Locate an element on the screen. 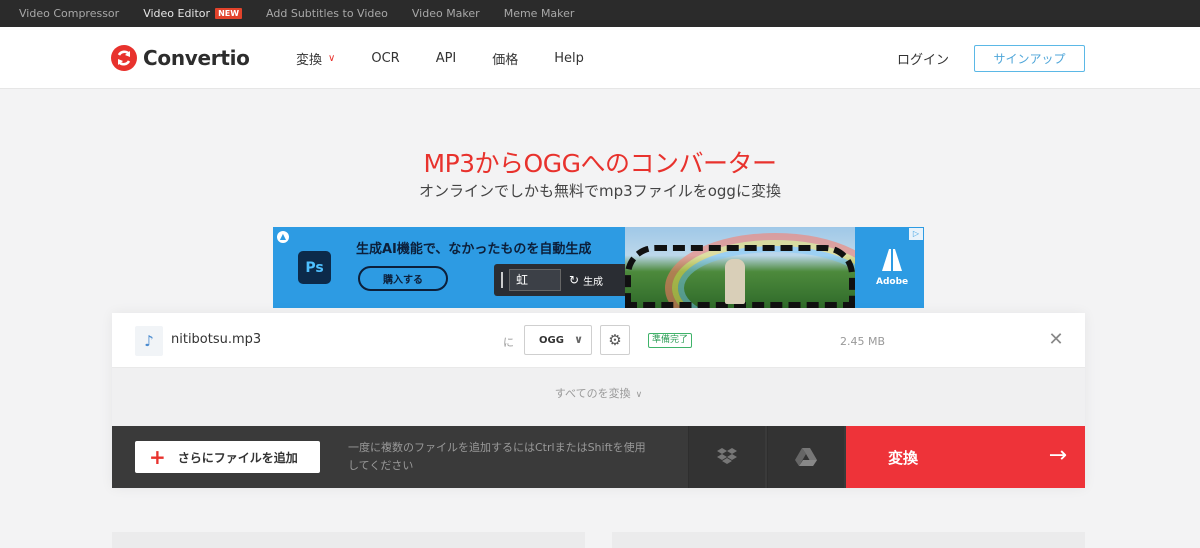 Image resolution: width=1200 pixels, height=548 pixels. topbar-link-video-editor: Video Editor NEW is located at coordinates (193, 13).